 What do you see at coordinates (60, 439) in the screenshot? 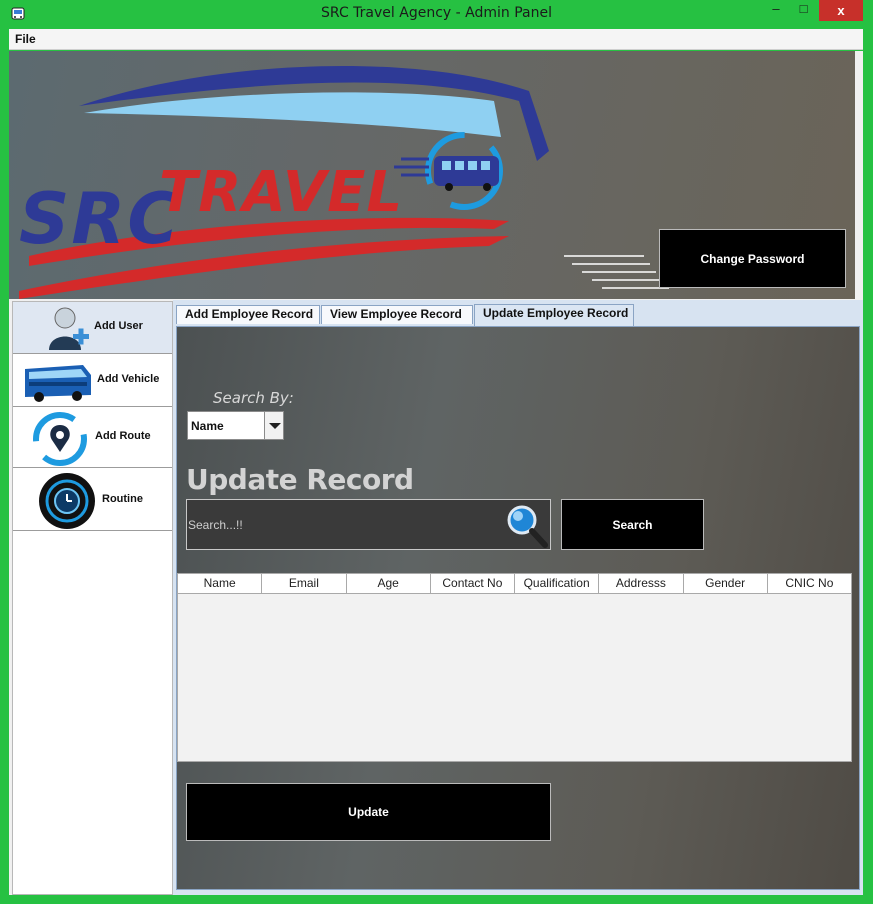
I see `route-pin-icon` at bounding box center [60, 439].